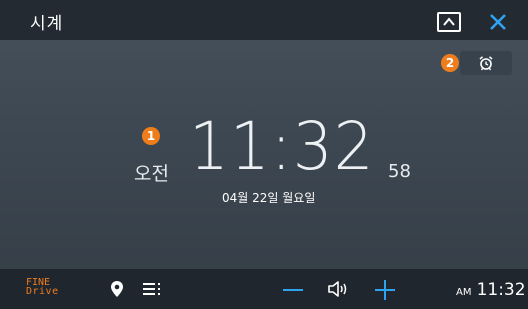 The height and width of the screenshot is (309, 528). I want to click on minus-icon, so click(293, 290).